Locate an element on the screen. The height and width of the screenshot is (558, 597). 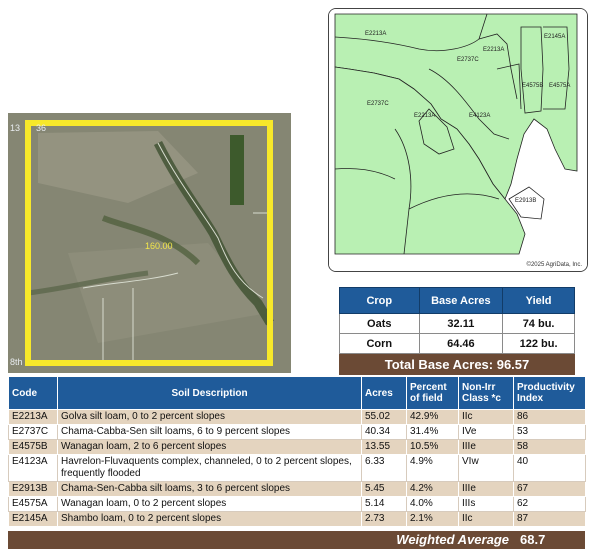
corner-label: 13 is located at coordinates (15, 128).